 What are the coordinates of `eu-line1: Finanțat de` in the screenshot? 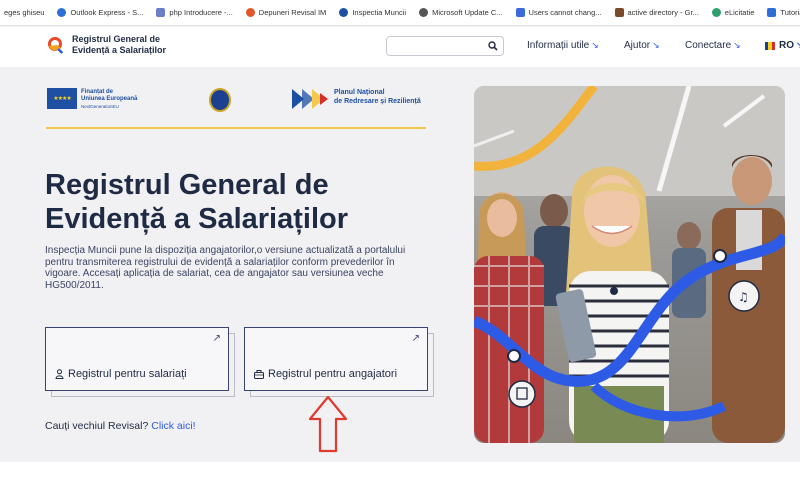 It's located at (97, 92).